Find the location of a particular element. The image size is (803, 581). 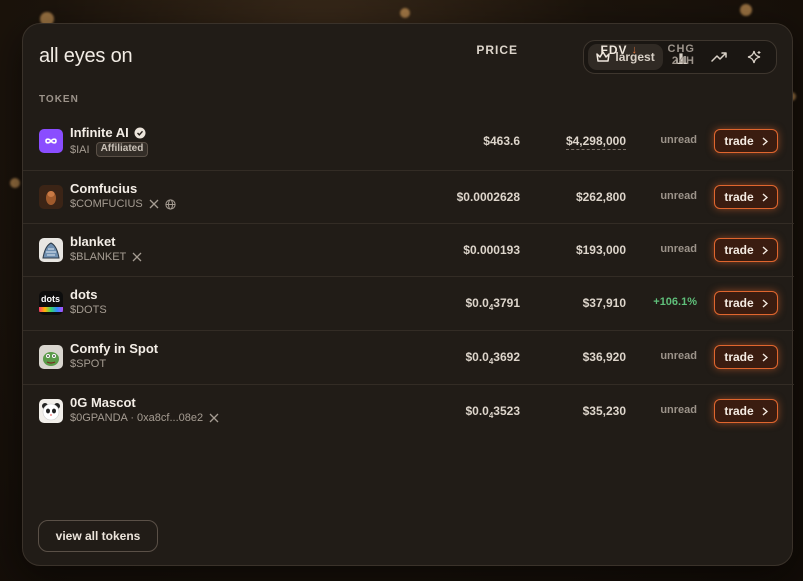

token-symbol: $SPOT is located at coordinates (88, 364).